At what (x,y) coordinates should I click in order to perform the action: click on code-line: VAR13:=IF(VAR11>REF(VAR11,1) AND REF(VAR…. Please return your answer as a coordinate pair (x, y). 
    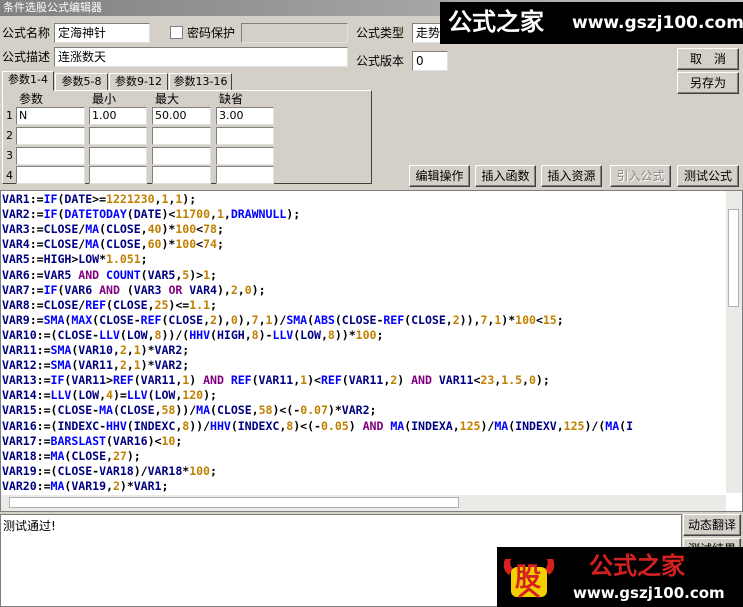
    Looking at the image, I should click on (276, 380).